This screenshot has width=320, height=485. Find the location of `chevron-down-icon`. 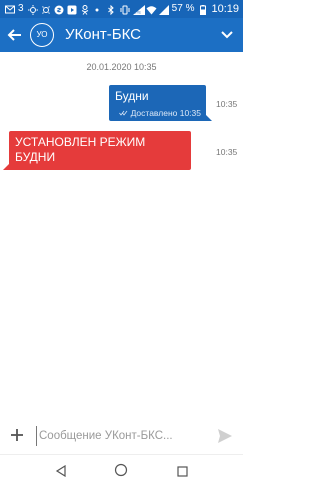

chevron-down-icon is located at coordinates (227, 35).